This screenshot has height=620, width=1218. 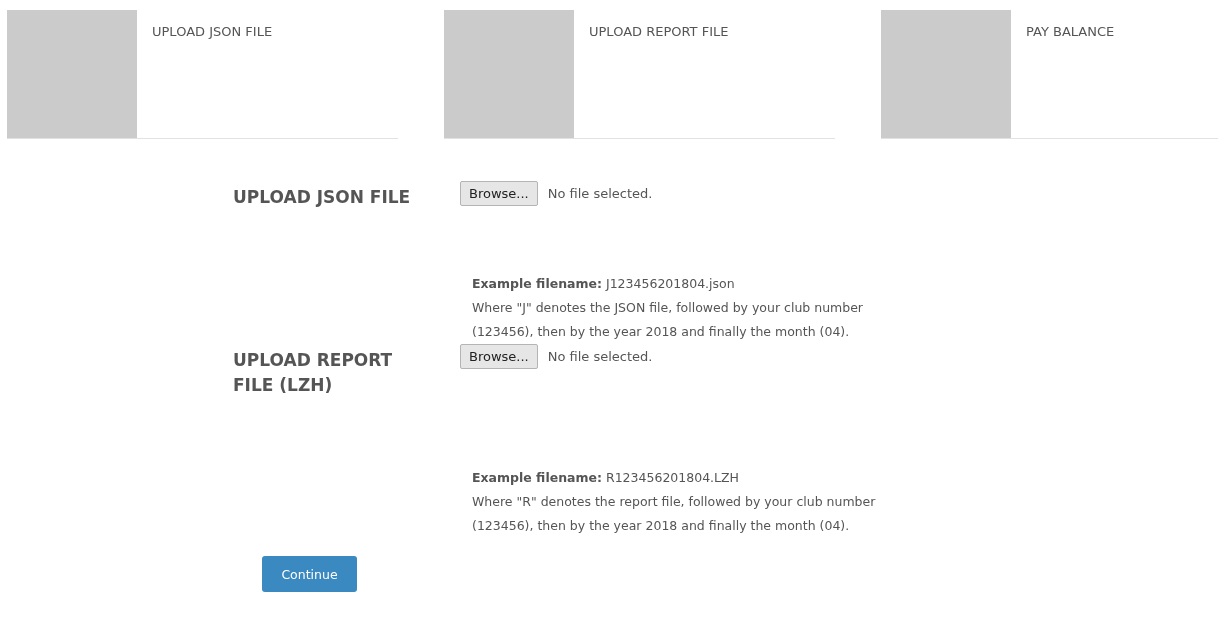 What do you see at coordinates (605, 478) in the screenshot?
I see `example-filename: Example filename: R123456201804.LZH` at bounding box center [605, 478].